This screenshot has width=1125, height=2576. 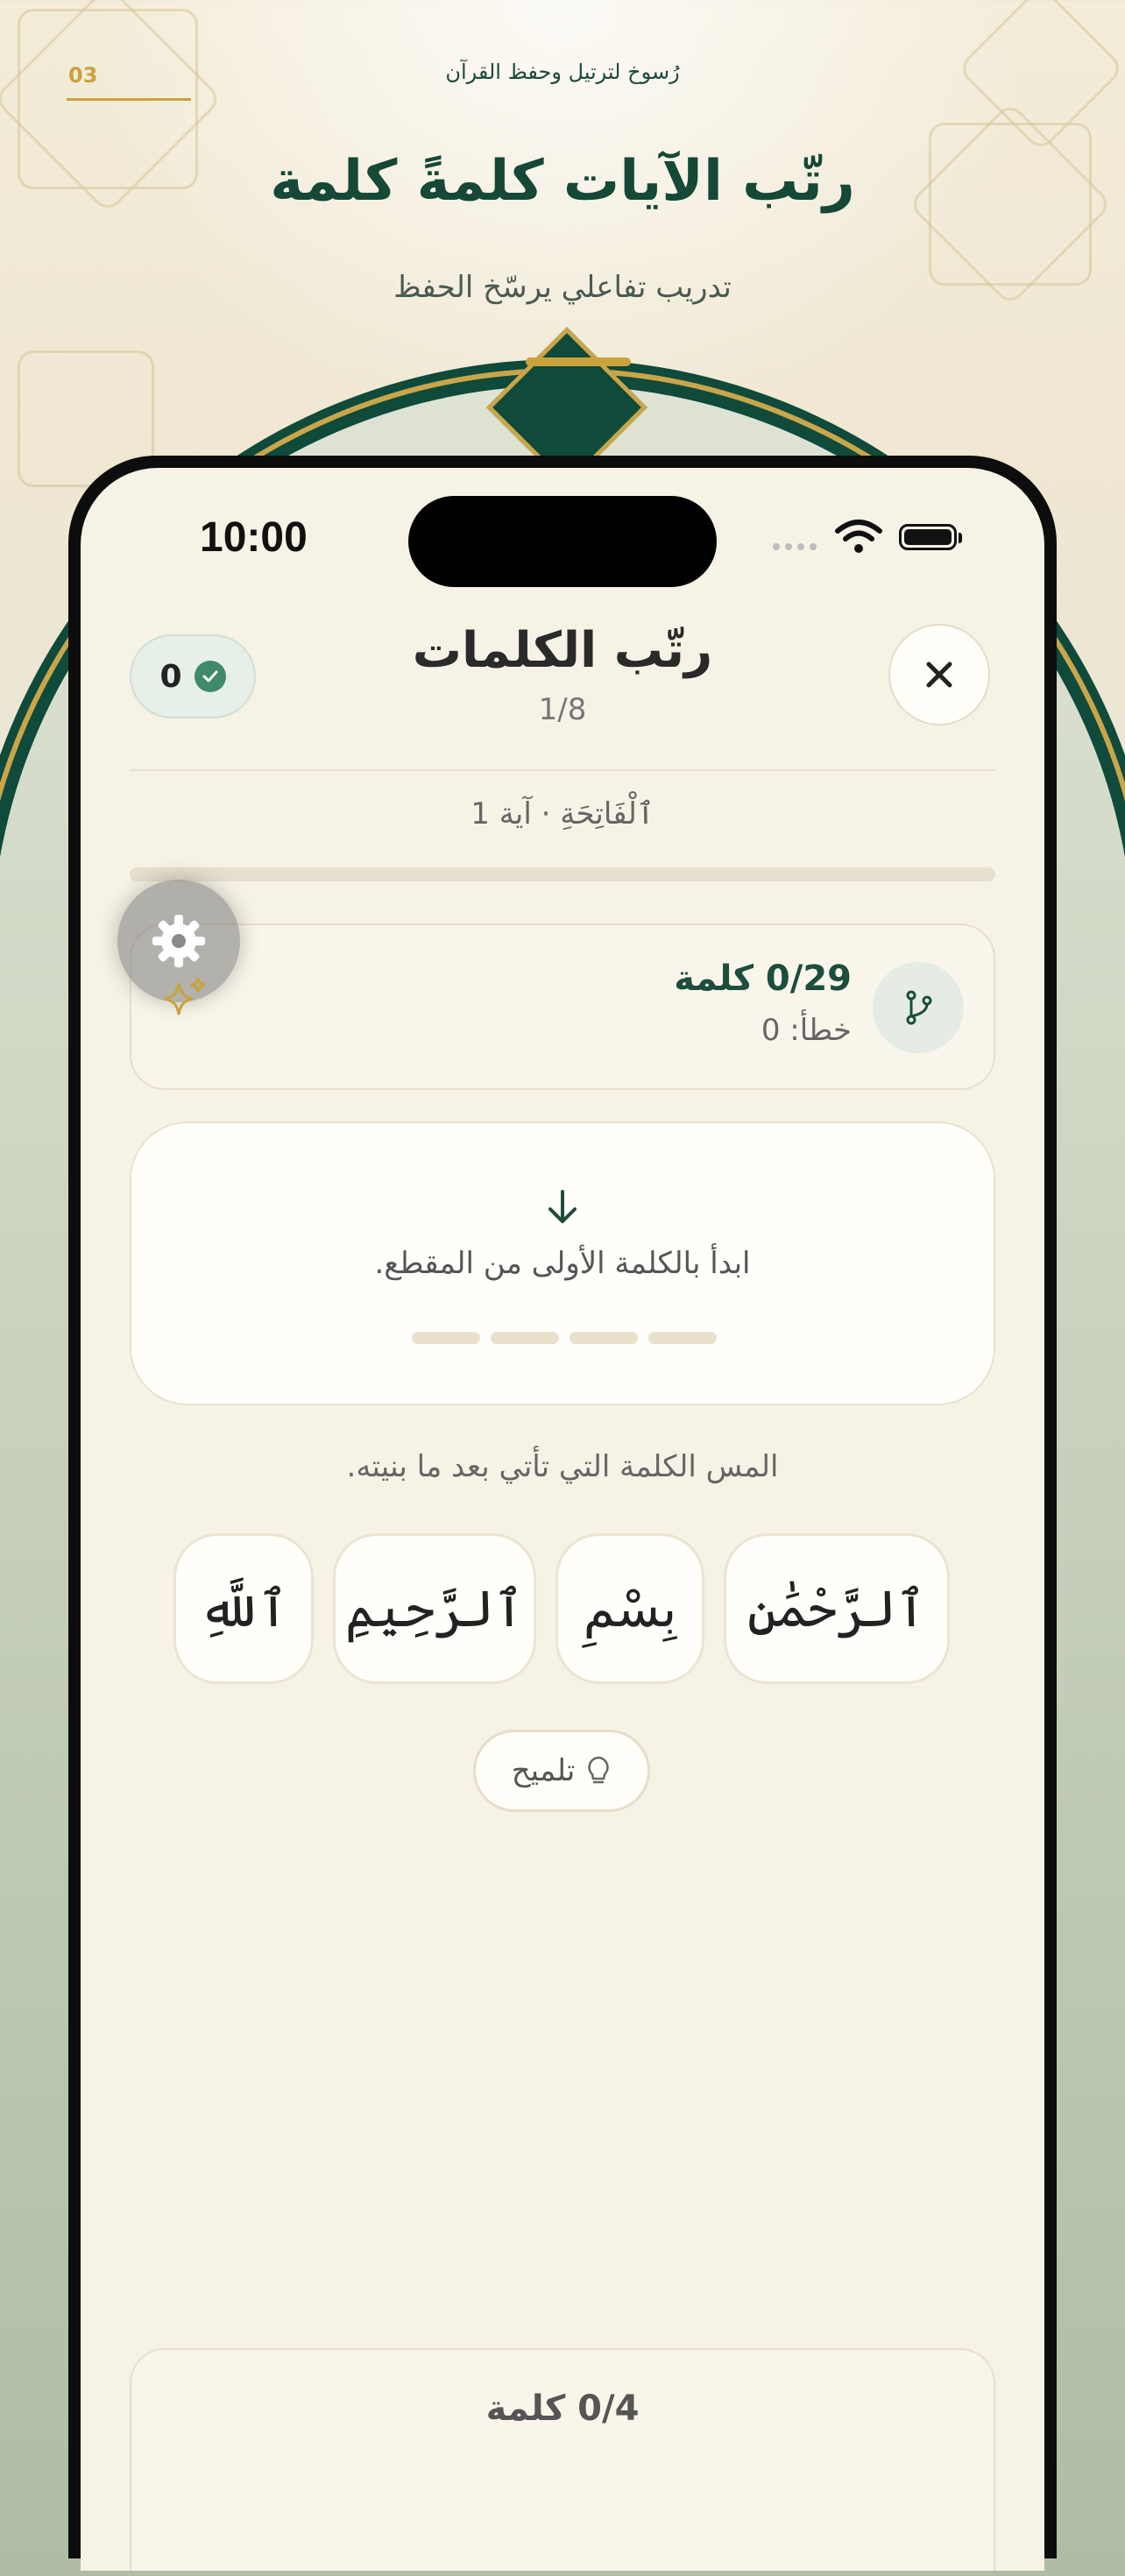 I want to click on correct-count-badge: 0, so click(x=193, y=676).